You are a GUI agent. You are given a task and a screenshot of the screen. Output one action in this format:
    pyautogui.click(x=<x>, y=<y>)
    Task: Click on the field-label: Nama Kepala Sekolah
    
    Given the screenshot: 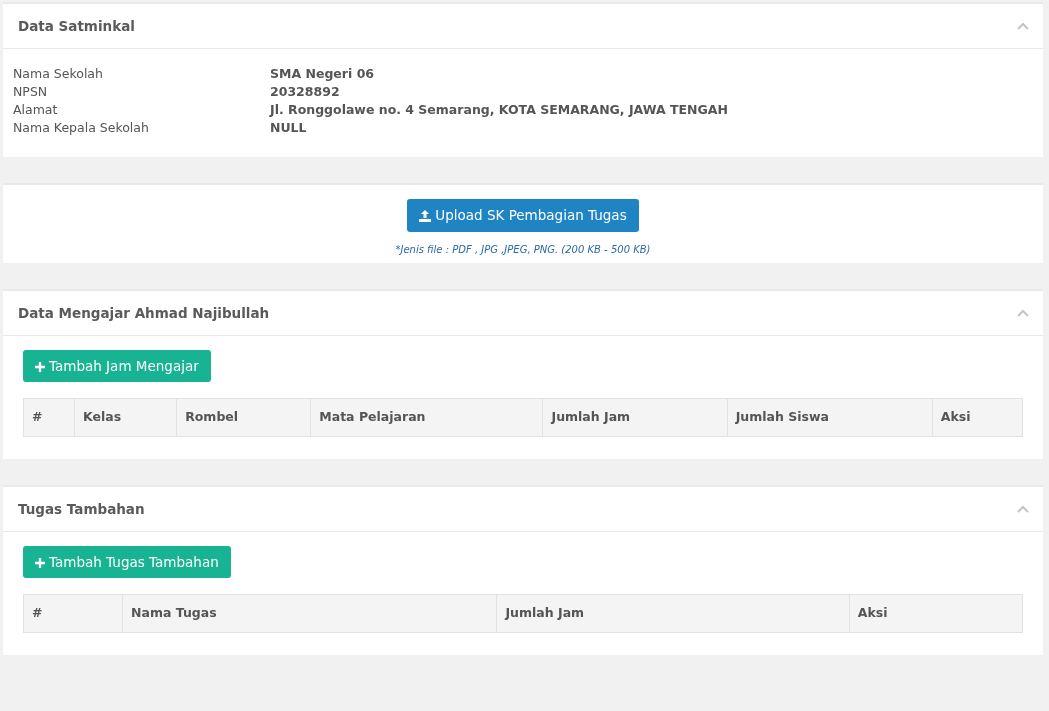 What is the action you would take?
    pyautogui.click(x=81, y=128)
    